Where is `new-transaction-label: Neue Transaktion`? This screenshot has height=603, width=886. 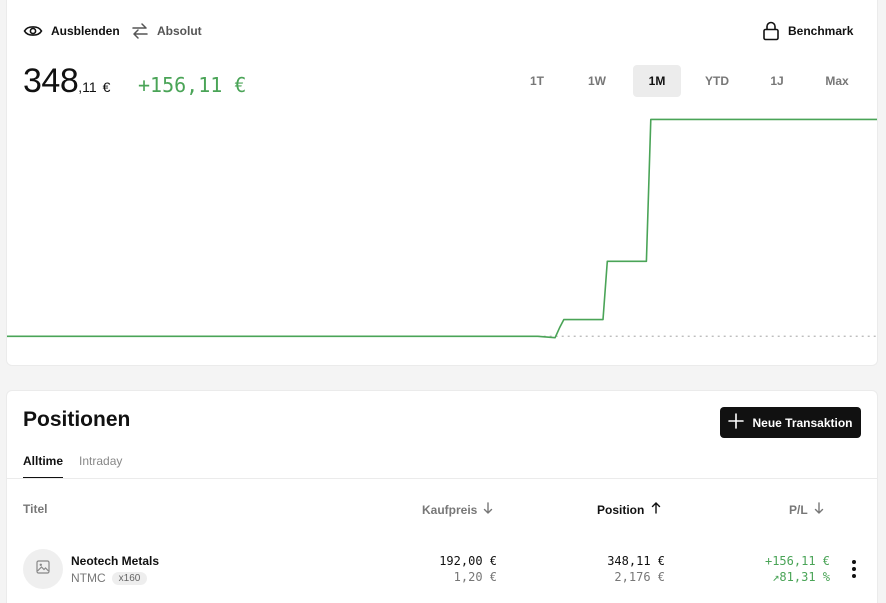
new-transaction-label: Neue Transaktion is located at coordinates (802, 422).